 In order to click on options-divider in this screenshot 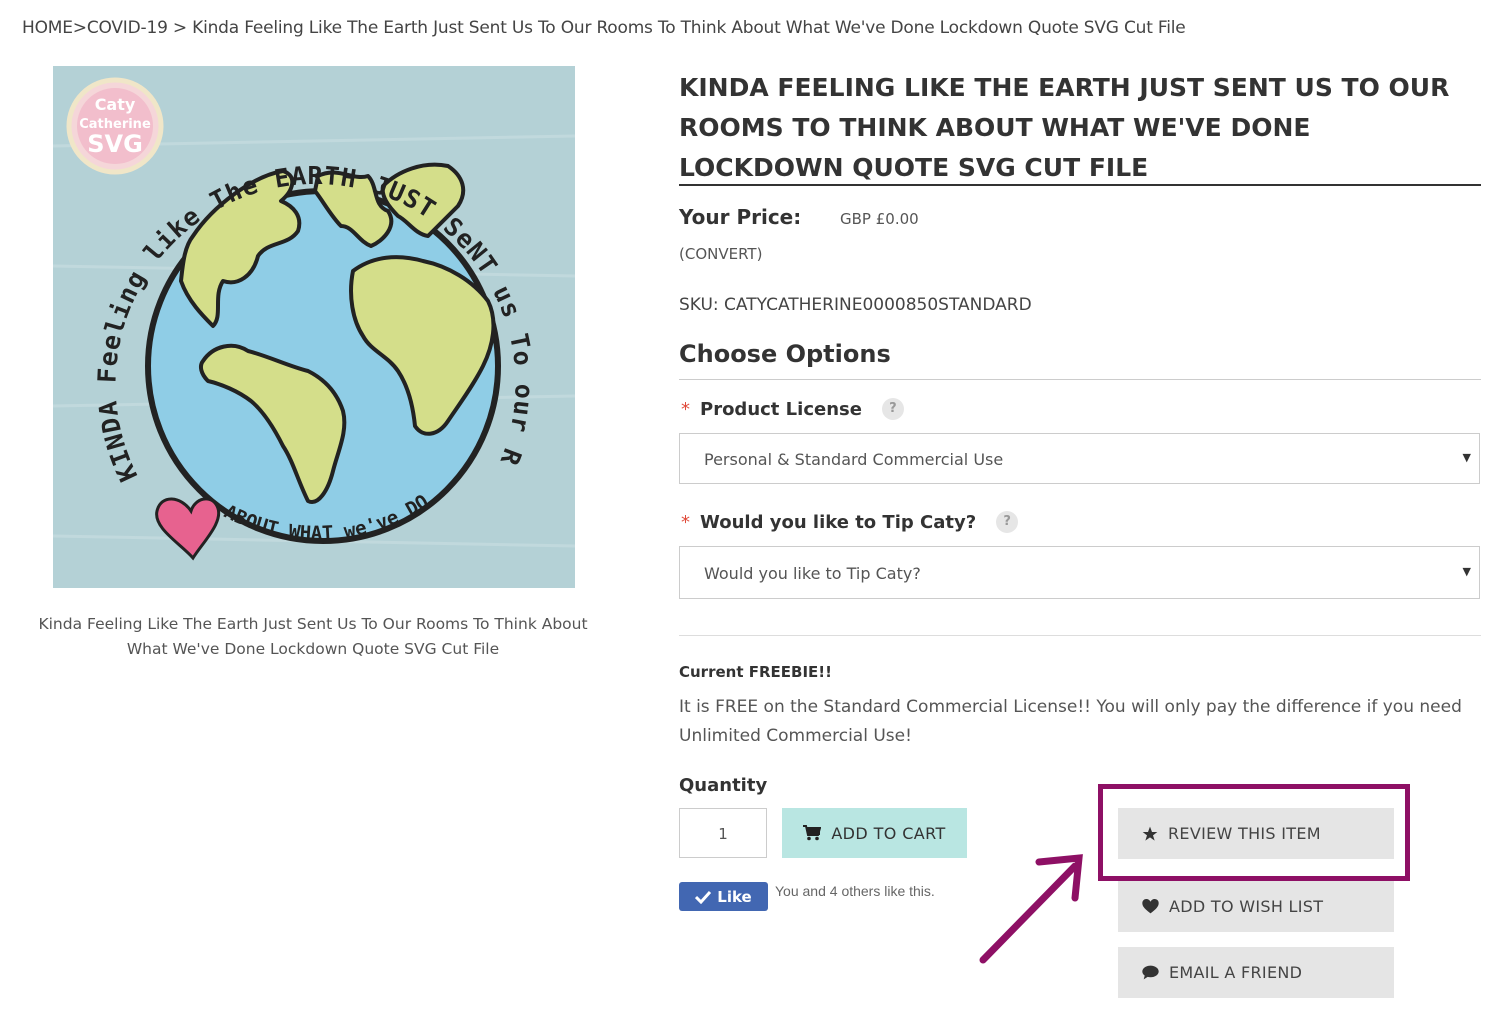, I will do `click(1080, 379)`.